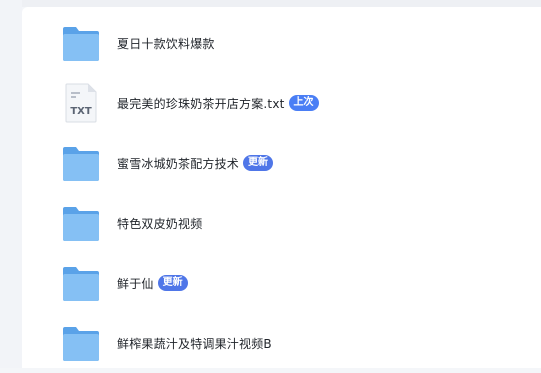 This screenshot has width=541, height=373. Describe the element at coordinates (166, 43) in the screenshot. I see `file-name: 夏日十款饮料爆款` at that location.